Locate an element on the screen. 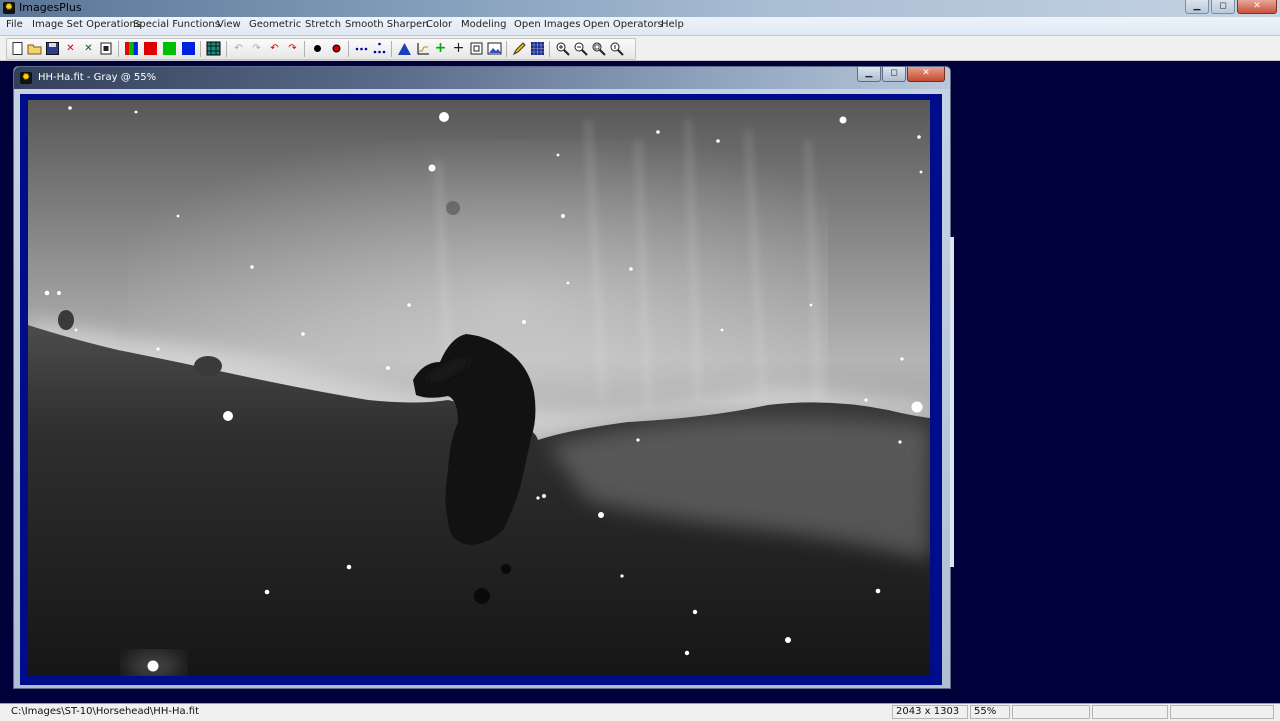  app-title-bar: ✹ ImagesPlus ▁ ◻ ✕ is located at coordinates (640, 8).